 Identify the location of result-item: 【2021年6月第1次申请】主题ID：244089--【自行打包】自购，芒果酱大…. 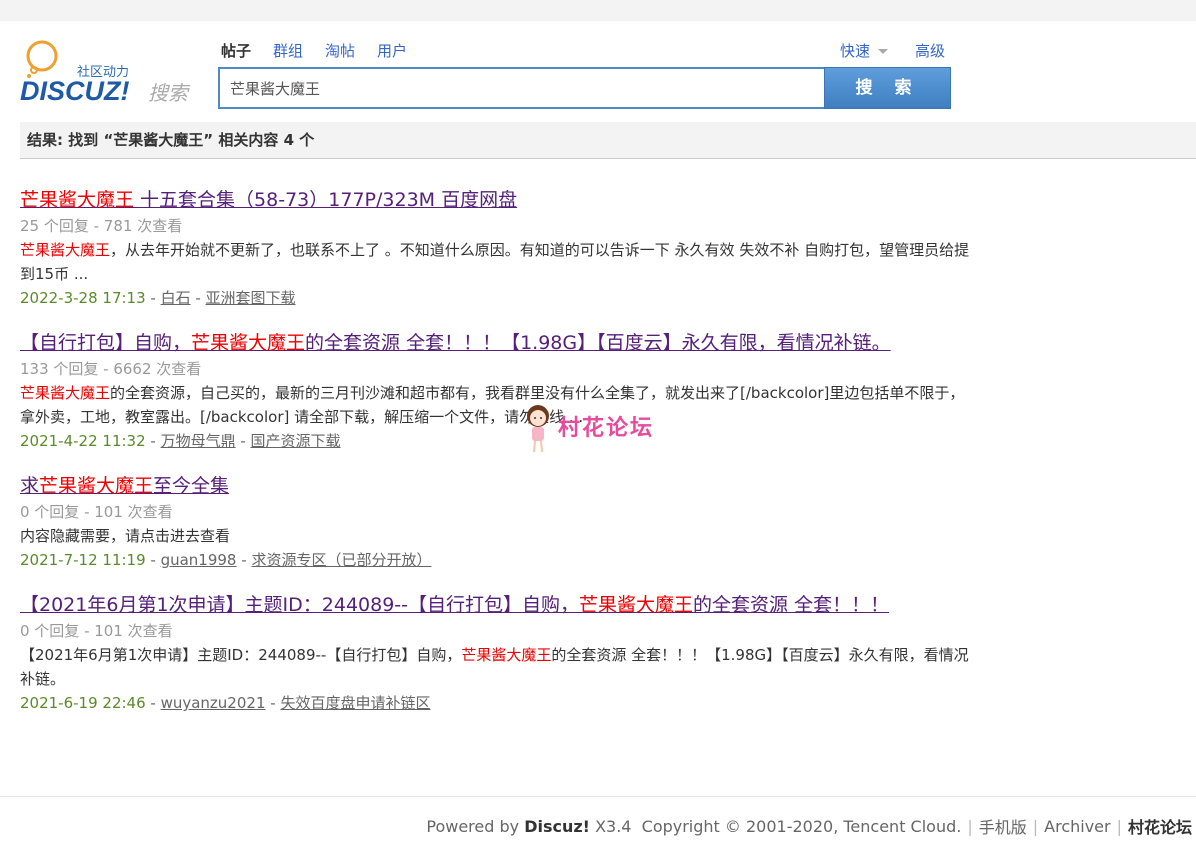
(495, 653).